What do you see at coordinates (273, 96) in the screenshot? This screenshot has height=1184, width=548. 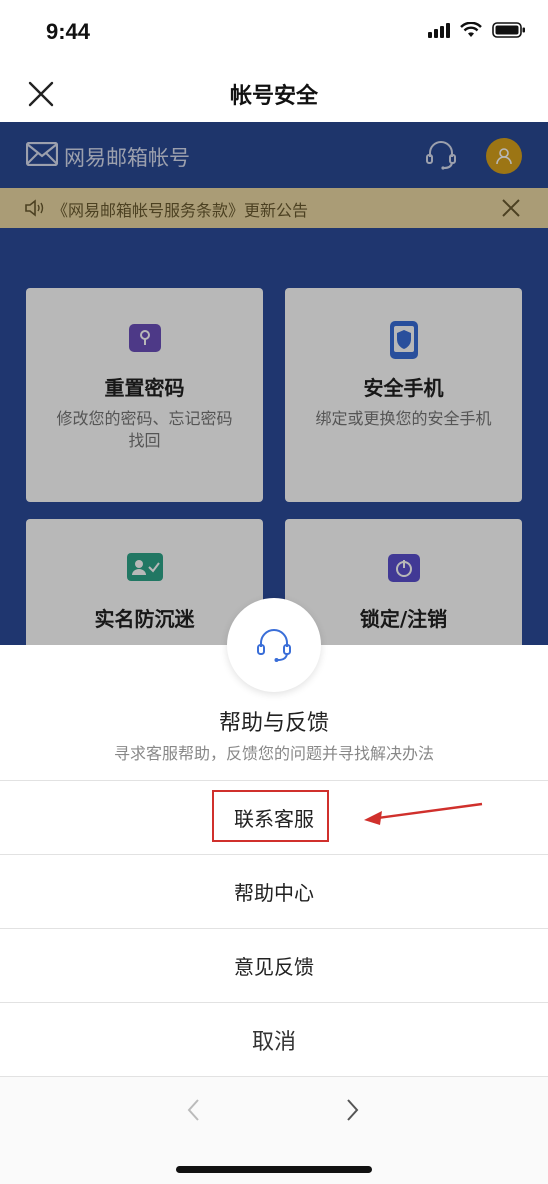 I see `page-title: 帐号安全` at bounding box center [273, 96].